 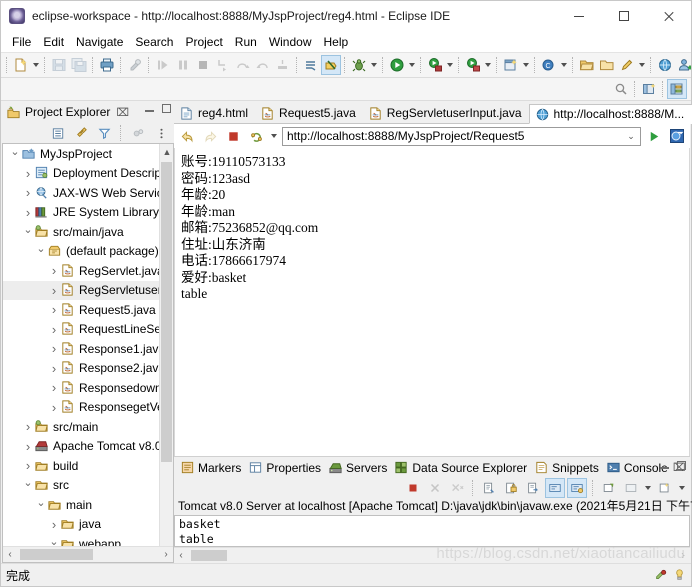 I want to click on run-icon, so click(x=397, y=65).